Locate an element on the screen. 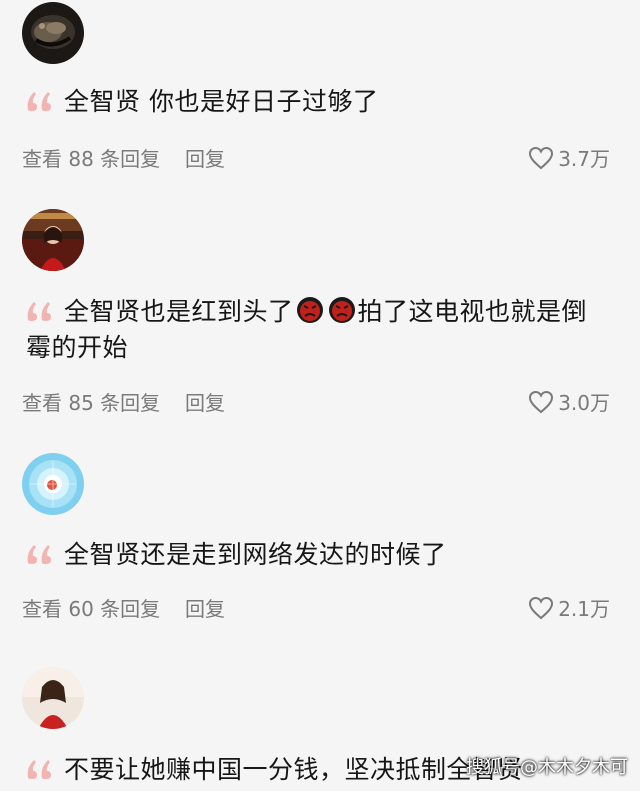 This screenshot has height=791, width=640. like-button: 2.1万 is located at coordinates (569, 607).